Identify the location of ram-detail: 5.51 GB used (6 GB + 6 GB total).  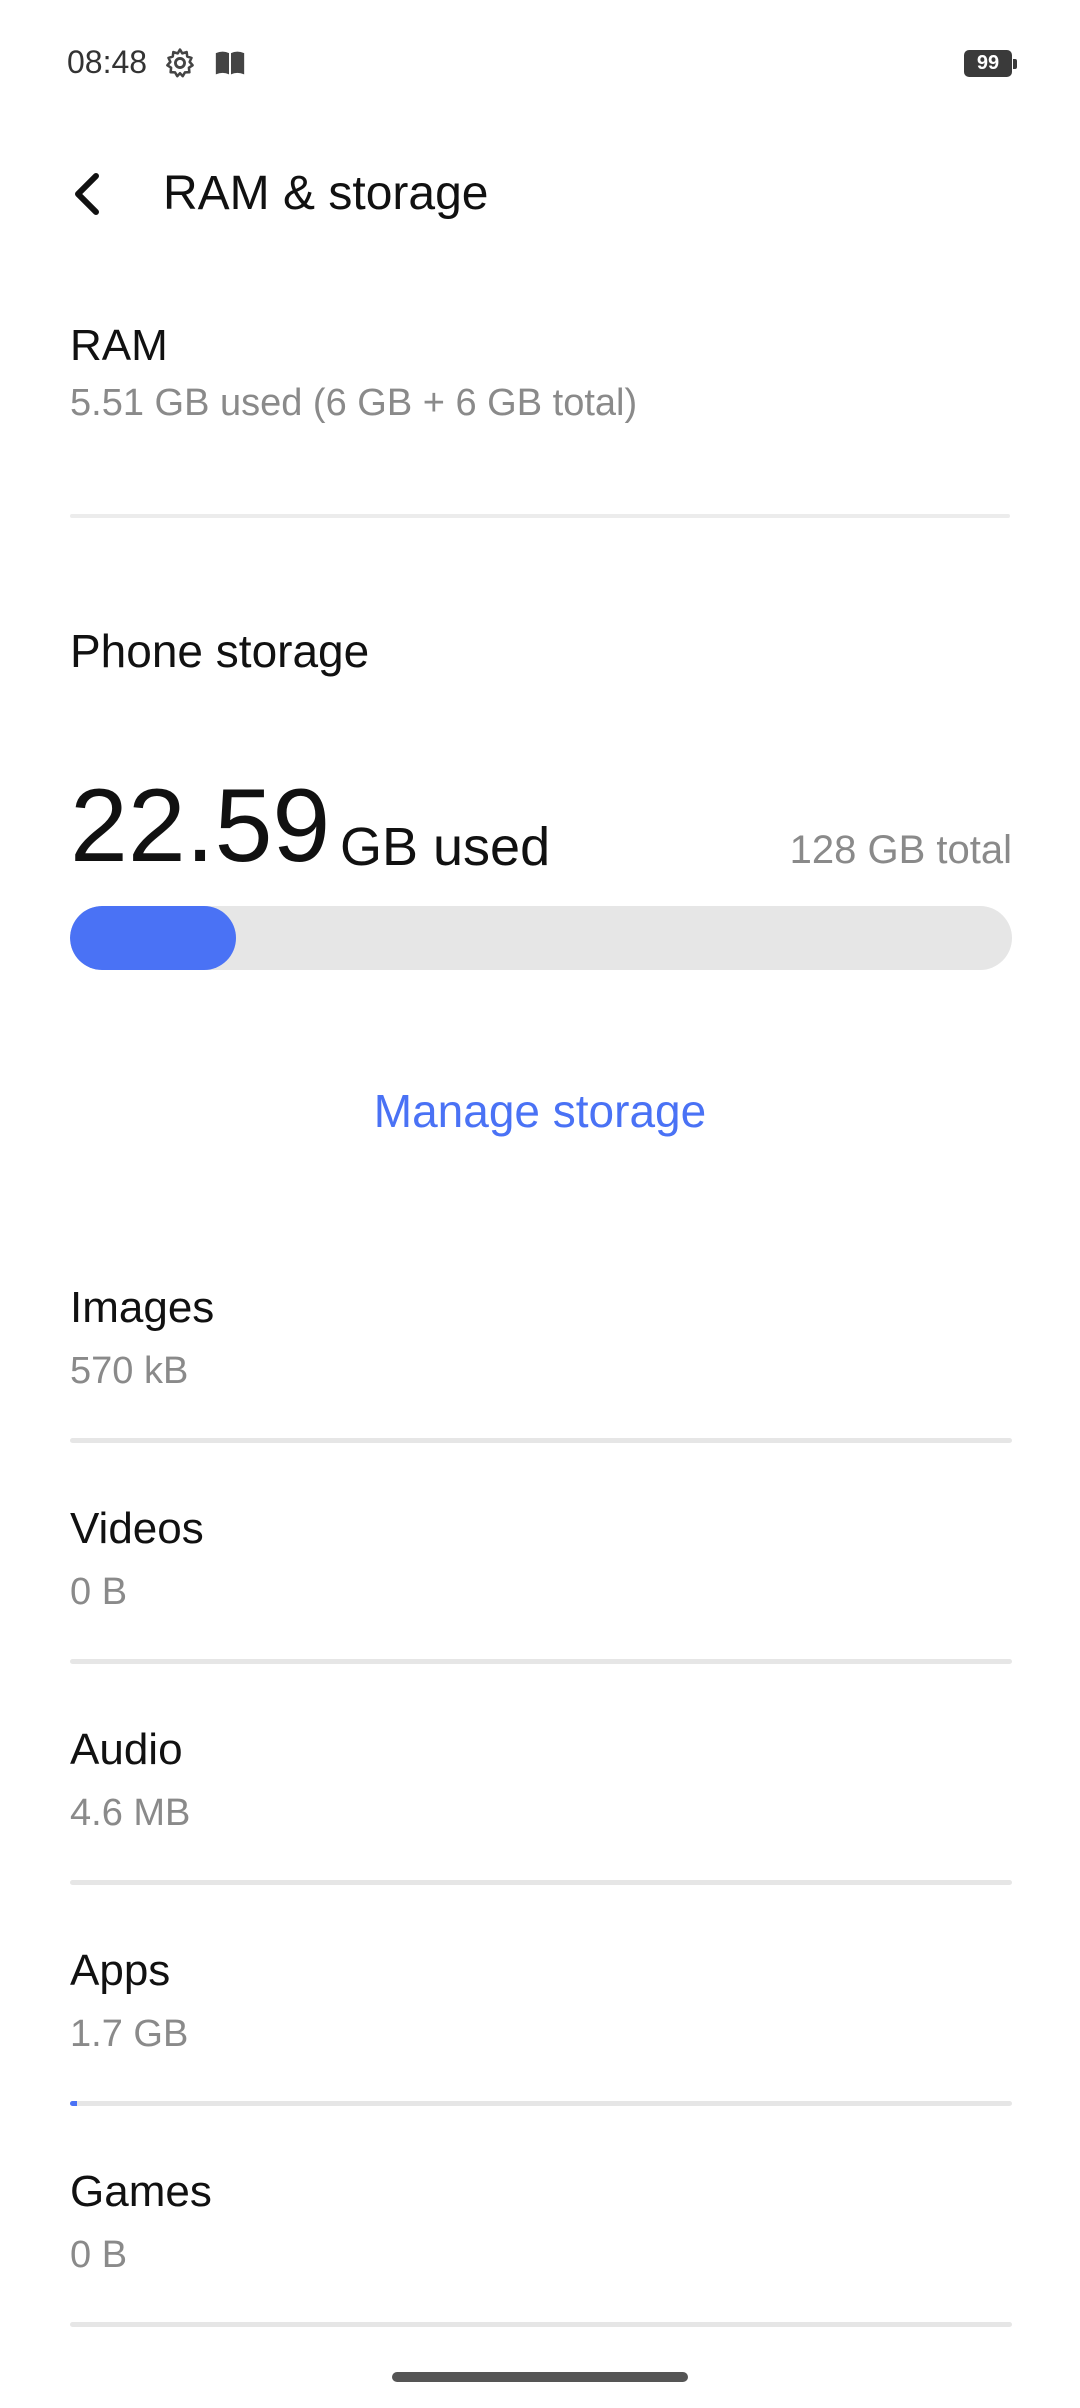
(354, 402).